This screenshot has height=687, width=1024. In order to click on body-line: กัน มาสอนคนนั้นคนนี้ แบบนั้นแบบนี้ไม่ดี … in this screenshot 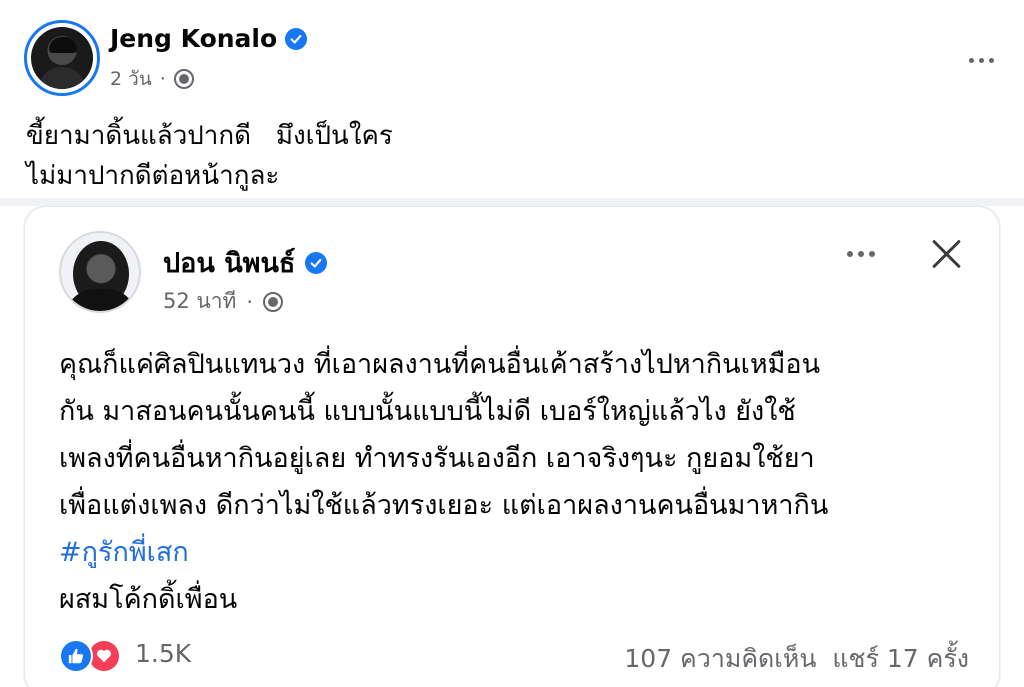, I will do `click(427, 411)`.